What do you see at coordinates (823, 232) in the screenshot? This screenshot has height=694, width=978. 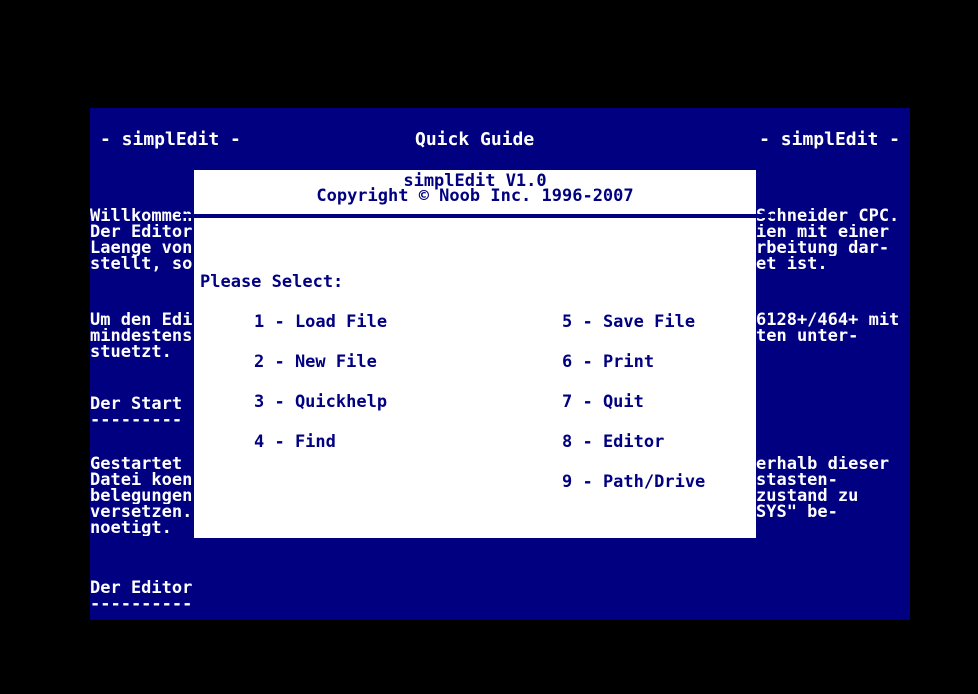 I see `doc-line-right: ien mit einer` at bounding box center [823, 232].